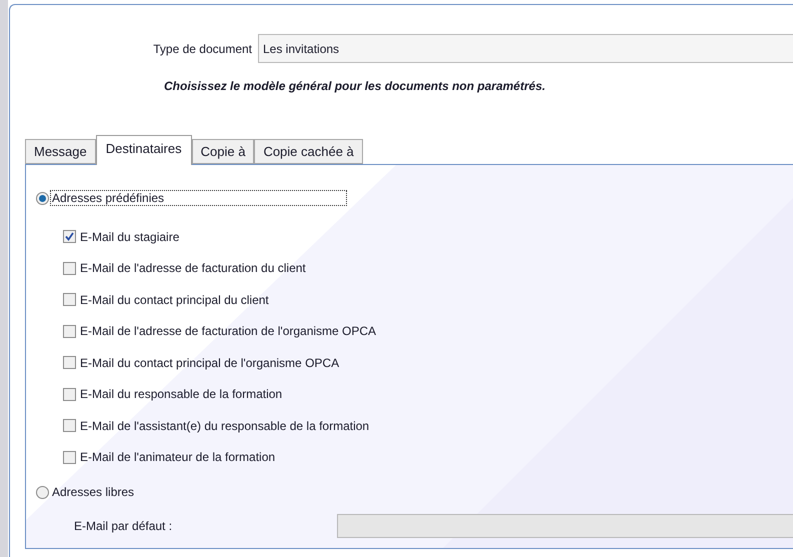 The height and width of the screenshot is (557, 793). What do you see at coordinates (69, 237) in the screenshot?
I see `checkbox-checked` at bounding box center [69, 237].